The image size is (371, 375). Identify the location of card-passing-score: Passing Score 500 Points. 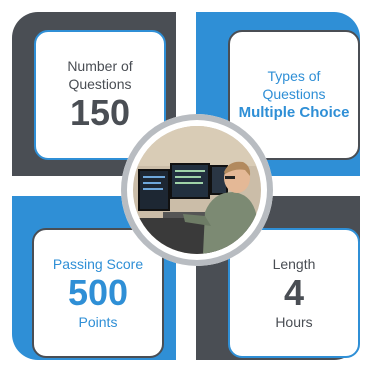
(98, 293).